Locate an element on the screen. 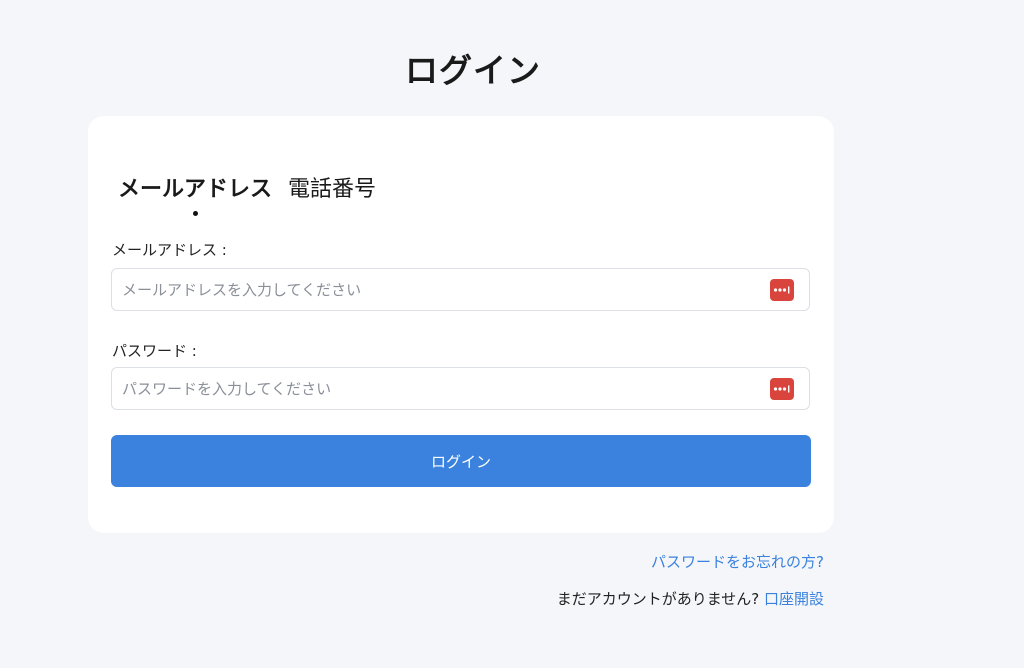 The image size is (1024, 668). open-account-link: 口座開設 is located at coordinates (794, 599).